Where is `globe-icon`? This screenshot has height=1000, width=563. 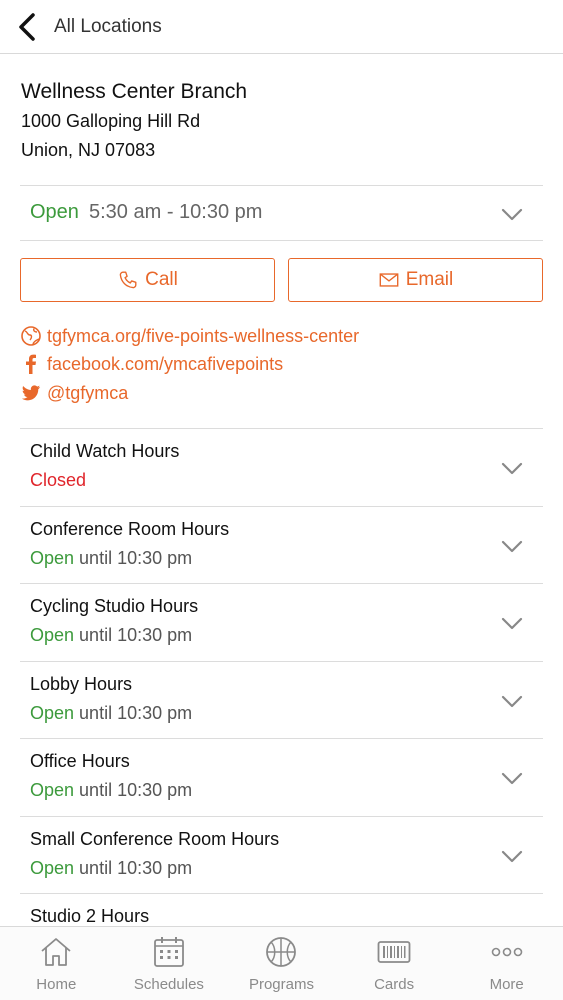
globe-icon is located at coordinates (31, 336).